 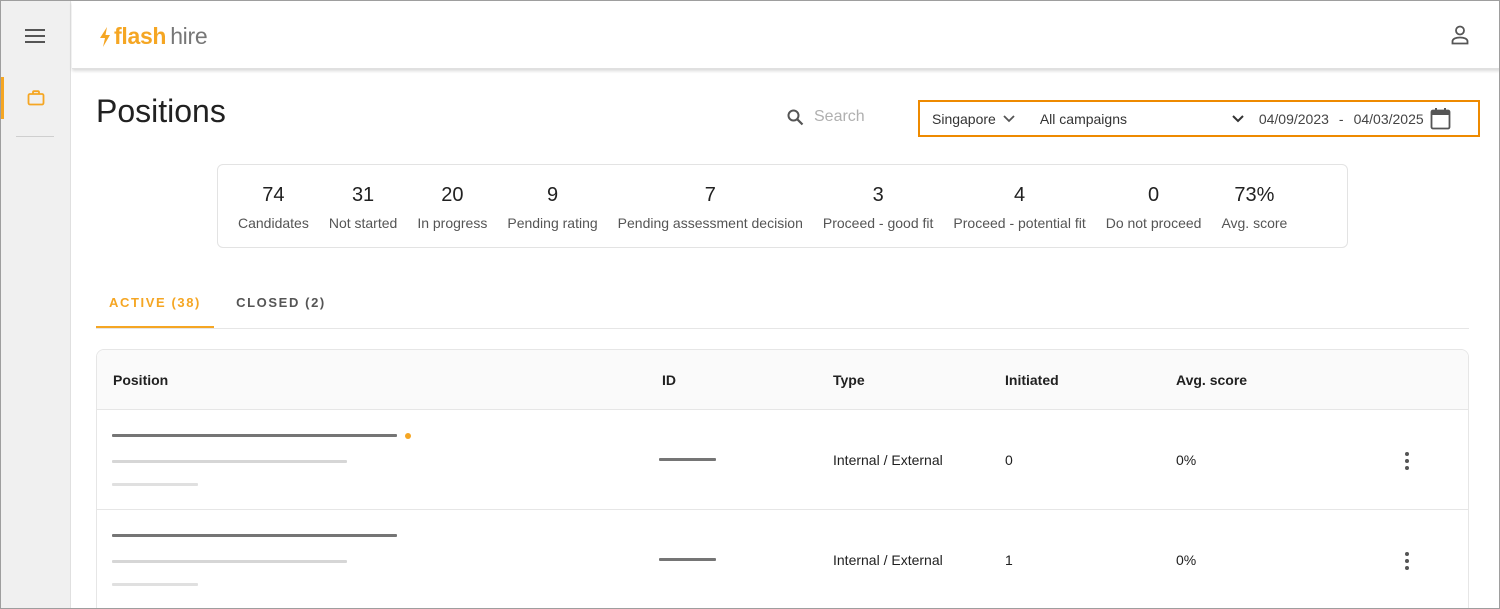 I want to click on campaign-select: All campaigns, so click(x=1142, y=119).